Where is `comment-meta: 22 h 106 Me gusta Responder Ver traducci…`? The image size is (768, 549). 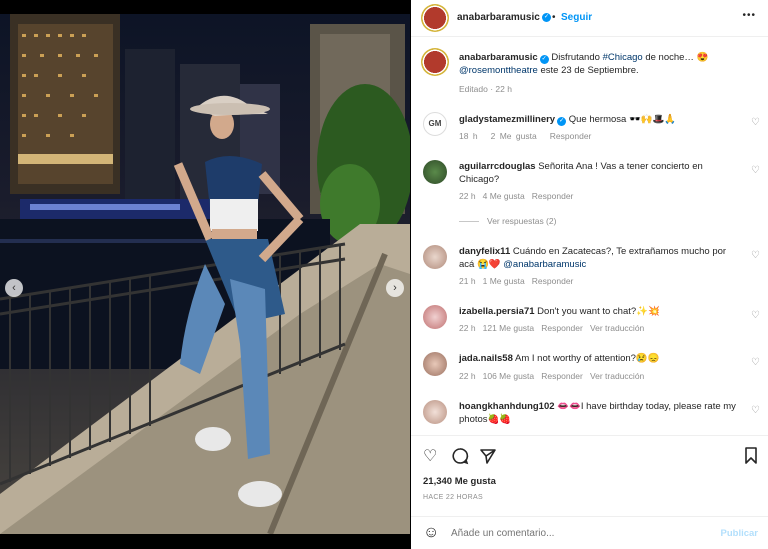
comment-meta: 22 h 106 Me gusta Responder Ver traducci… is located at coordinates (551, 376).